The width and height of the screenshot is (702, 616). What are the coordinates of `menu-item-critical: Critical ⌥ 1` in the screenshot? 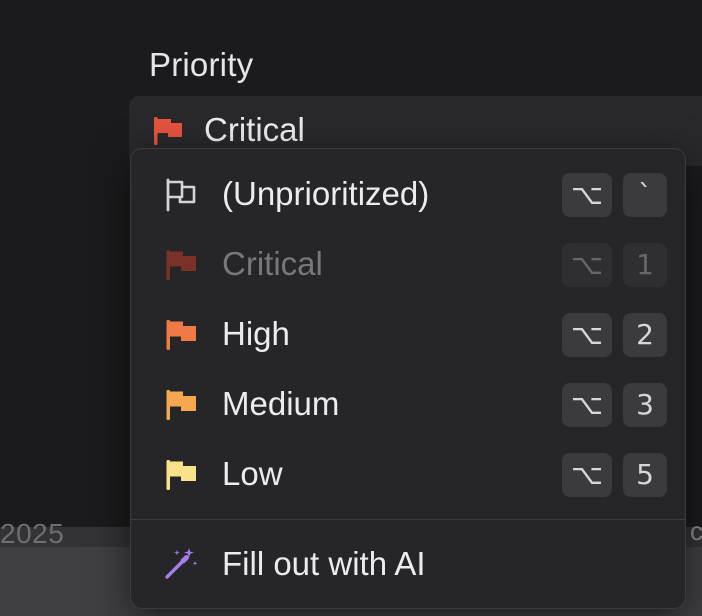 It's located at (408, 265).